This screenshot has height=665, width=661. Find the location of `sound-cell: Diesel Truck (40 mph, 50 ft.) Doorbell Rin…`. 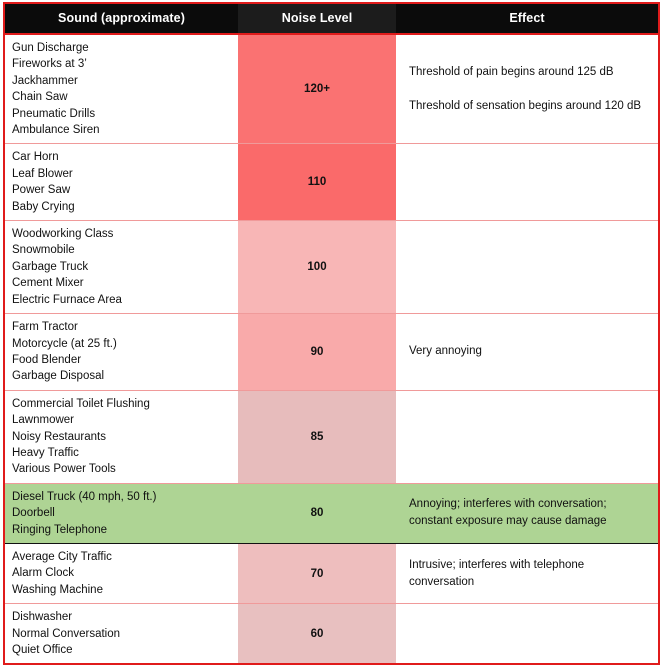

sound-cell: Diesel Truck (40 mph, 50 ft.) Doorbell Rin… is located at coordinates (121, 513).